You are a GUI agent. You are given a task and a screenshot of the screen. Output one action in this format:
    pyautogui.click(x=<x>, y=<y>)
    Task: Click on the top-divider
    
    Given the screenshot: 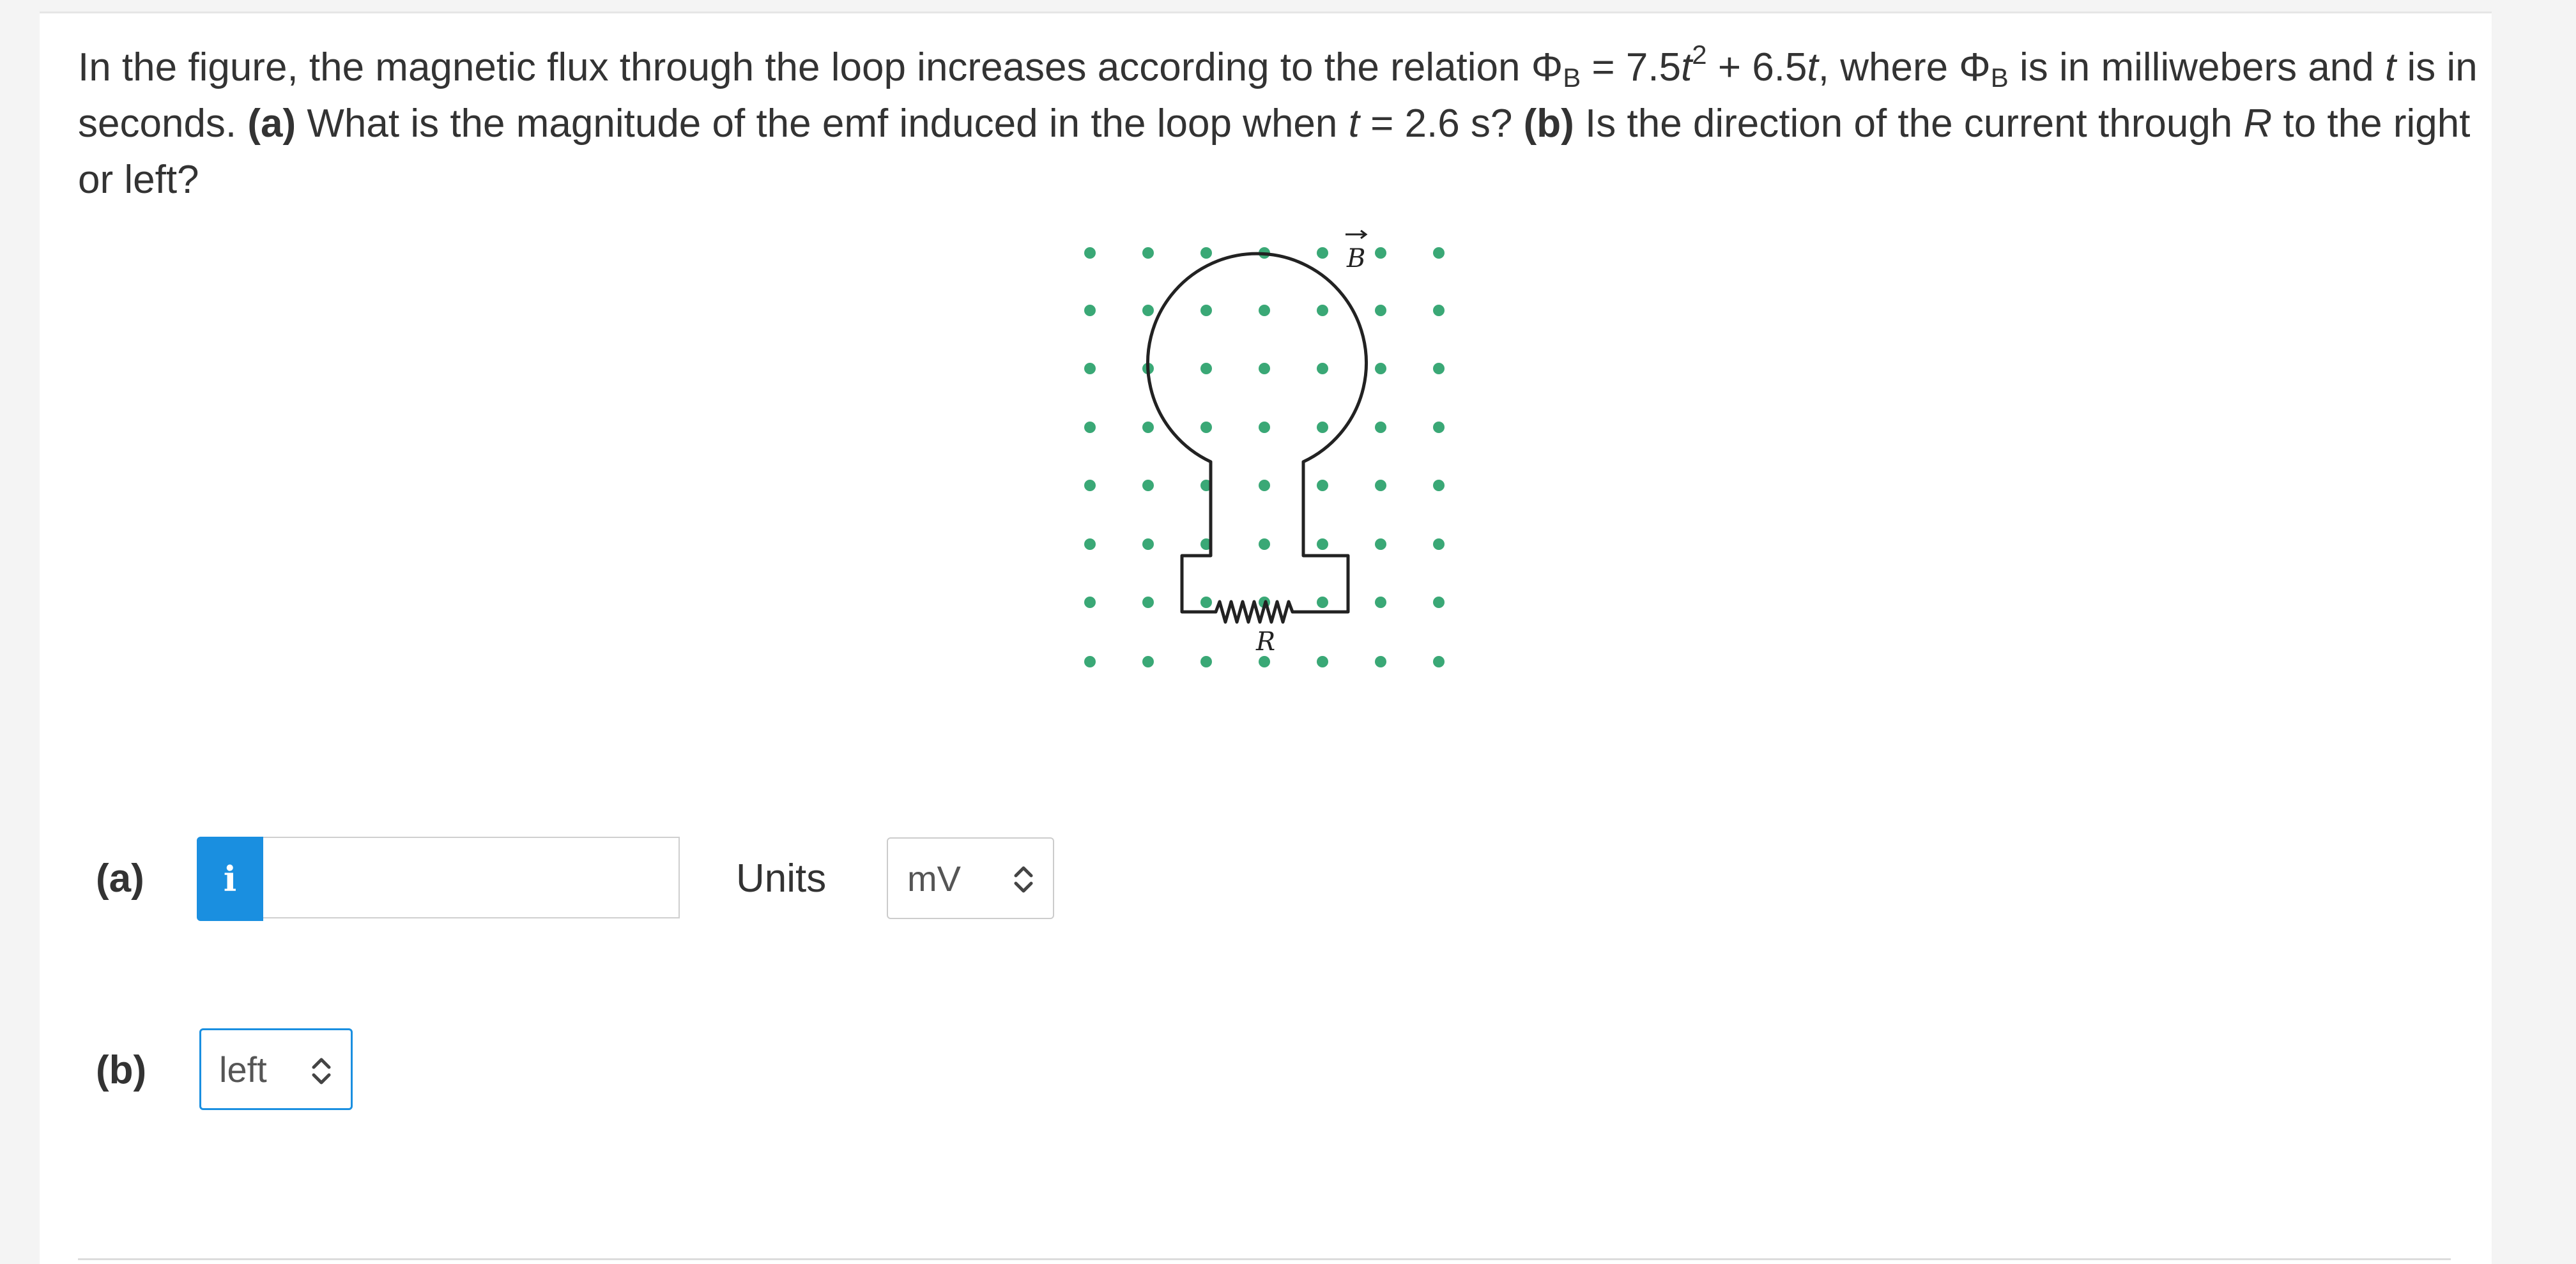 What is the action you would take?
    pyautogui.click(x=1266, y=12)
    